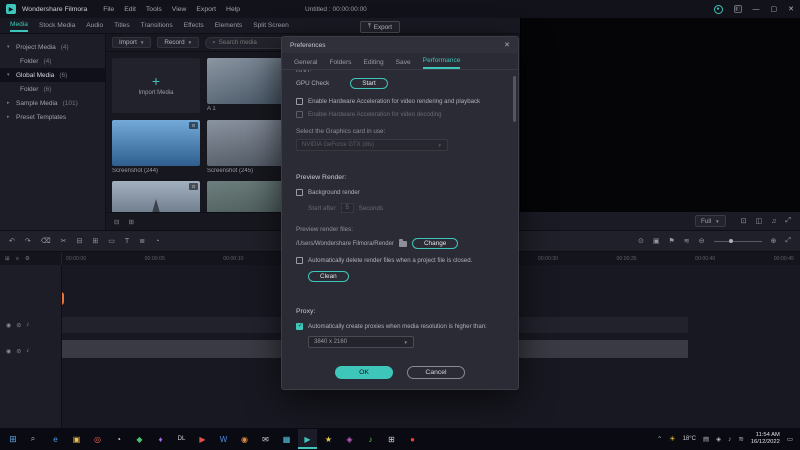  I want to click on ok-button: OK, so click(364, 372).